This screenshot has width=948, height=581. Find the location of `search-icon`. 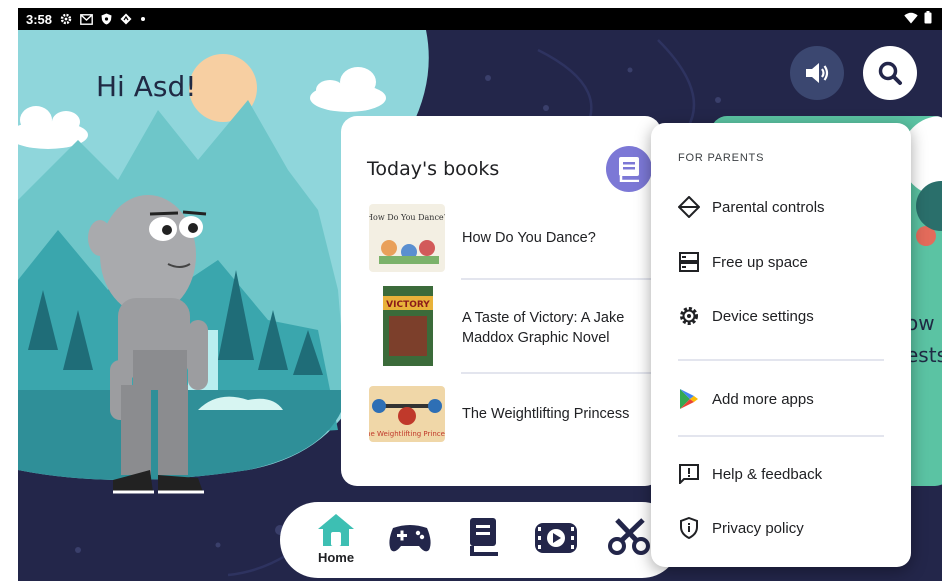

search-icon is located at coordinates (890, 73).